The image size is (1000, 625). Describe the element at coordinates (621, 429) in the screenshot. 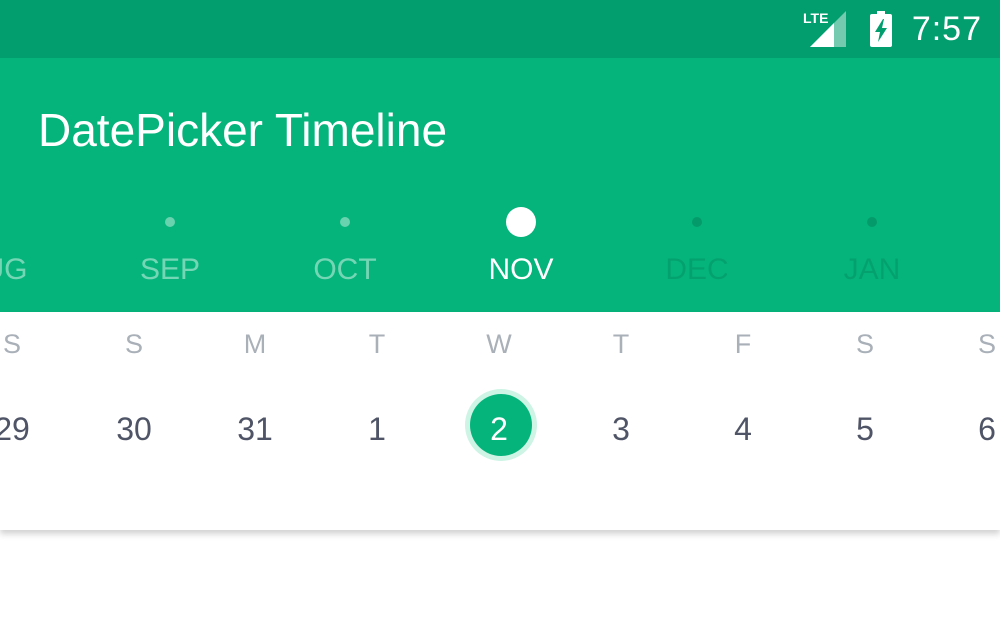

I see `day-item: 3` at that location.